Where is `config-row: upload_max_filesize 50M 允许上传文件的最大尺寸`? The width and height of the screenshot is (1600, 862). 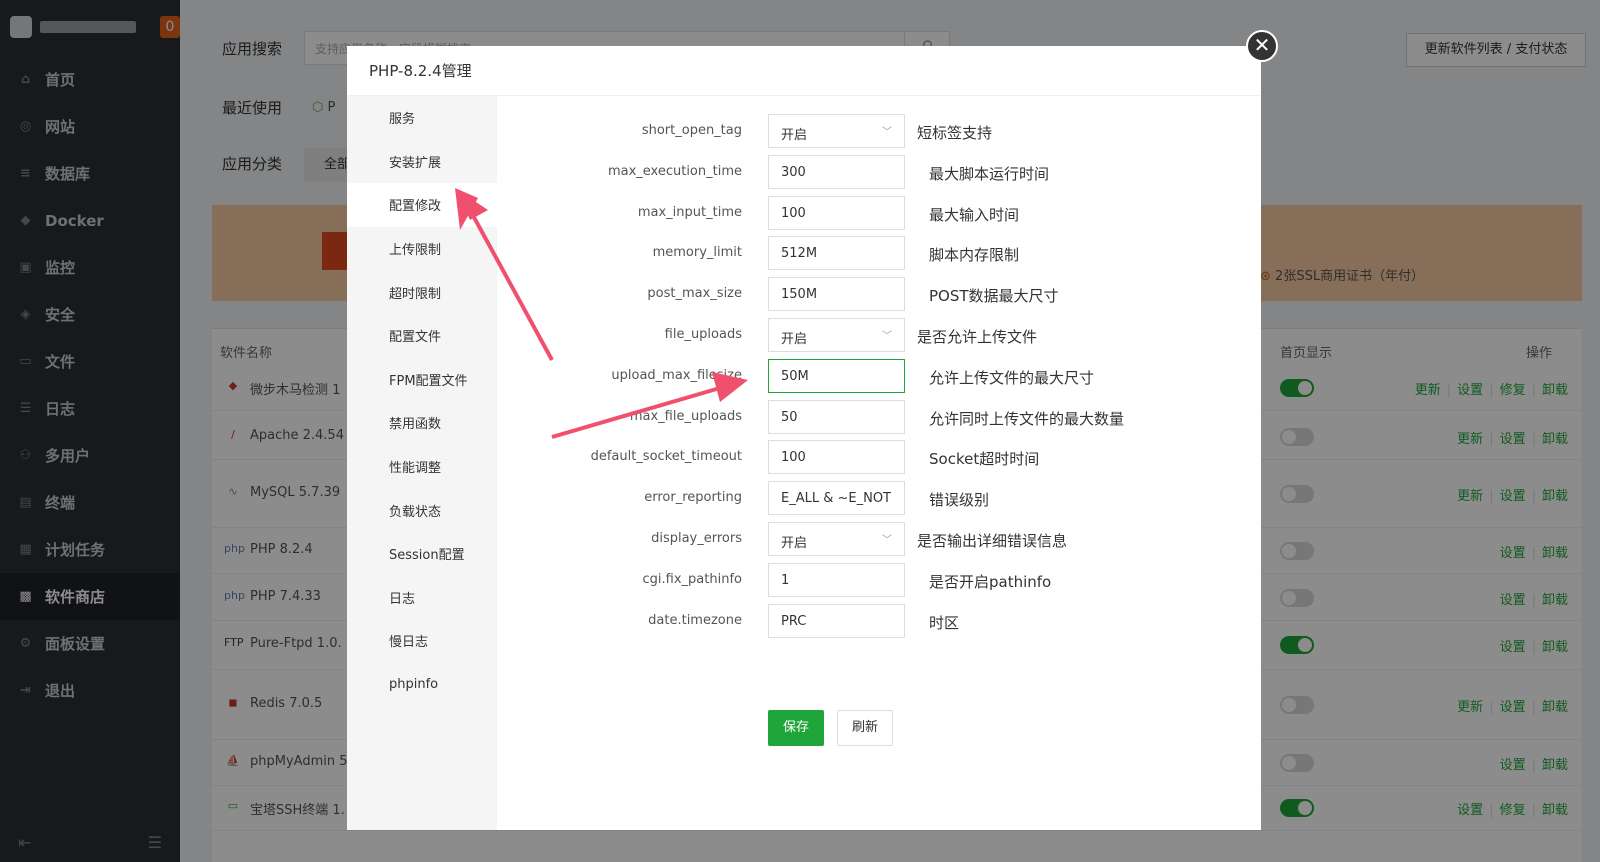
config-row: upload_max_filesize 50M 允许上传文件的最大尺寸 is located at coordinates (879, 375).